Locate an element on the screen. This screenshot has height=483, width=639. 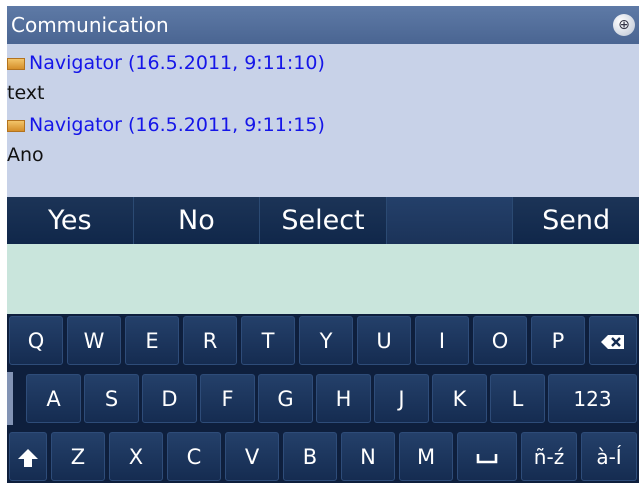
keyboard-row-2: A S D F G H J K L 123 is located at coordinates (323, 398).